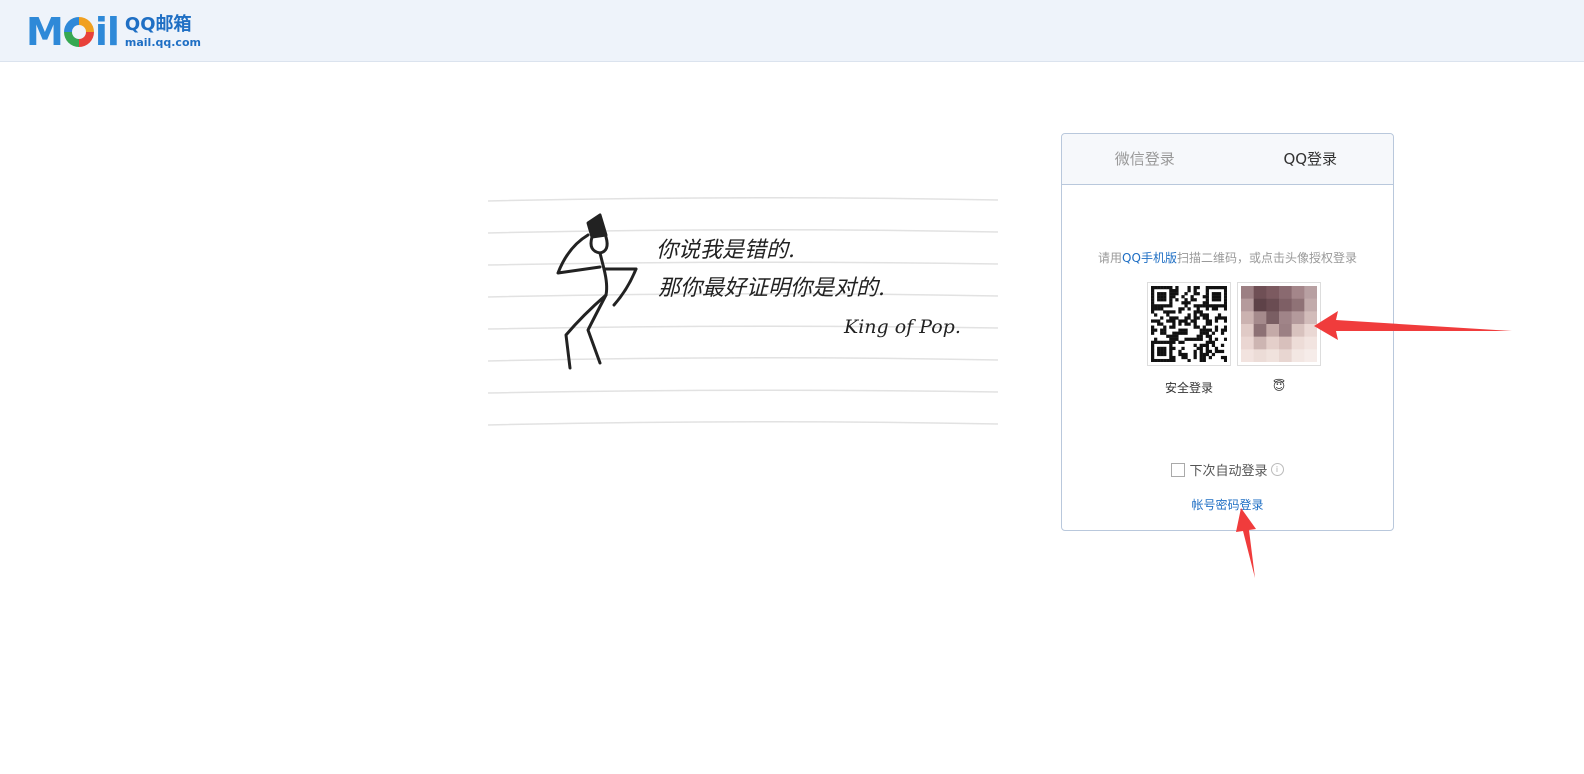 This screenshot has height=774, width=1584. Describe the element at coordinates (725, 250) in the screenshot. I see `quote-line-1: 你说我是错的.` at that location.